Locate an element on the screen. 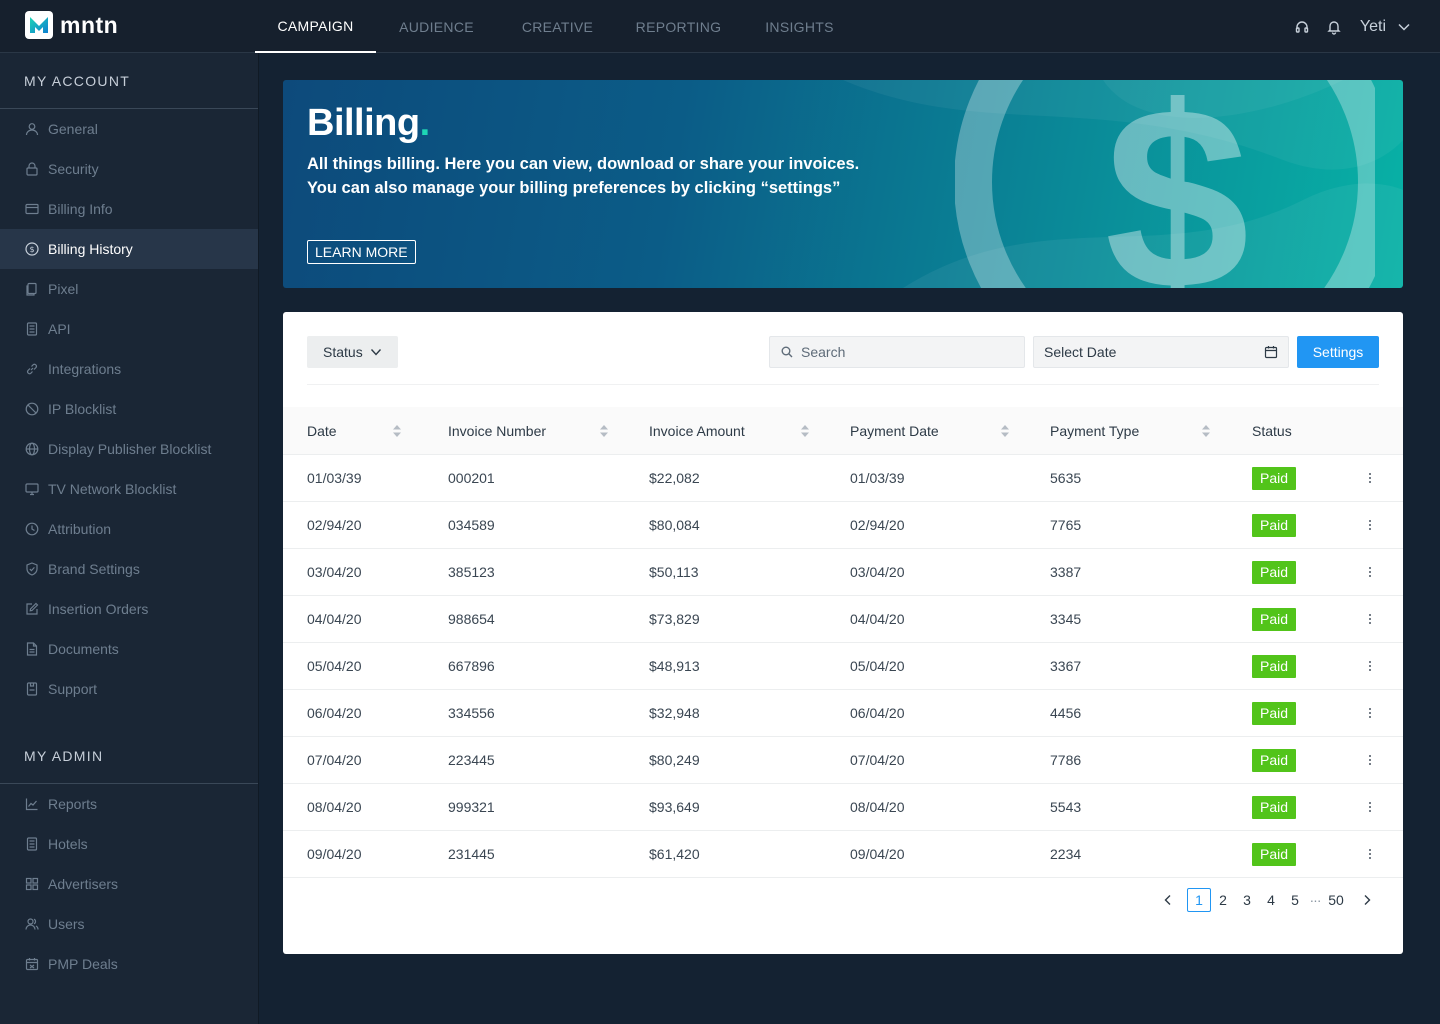  sidebar-item-advertisers: Advertisers is located at coordinates (129, 884).